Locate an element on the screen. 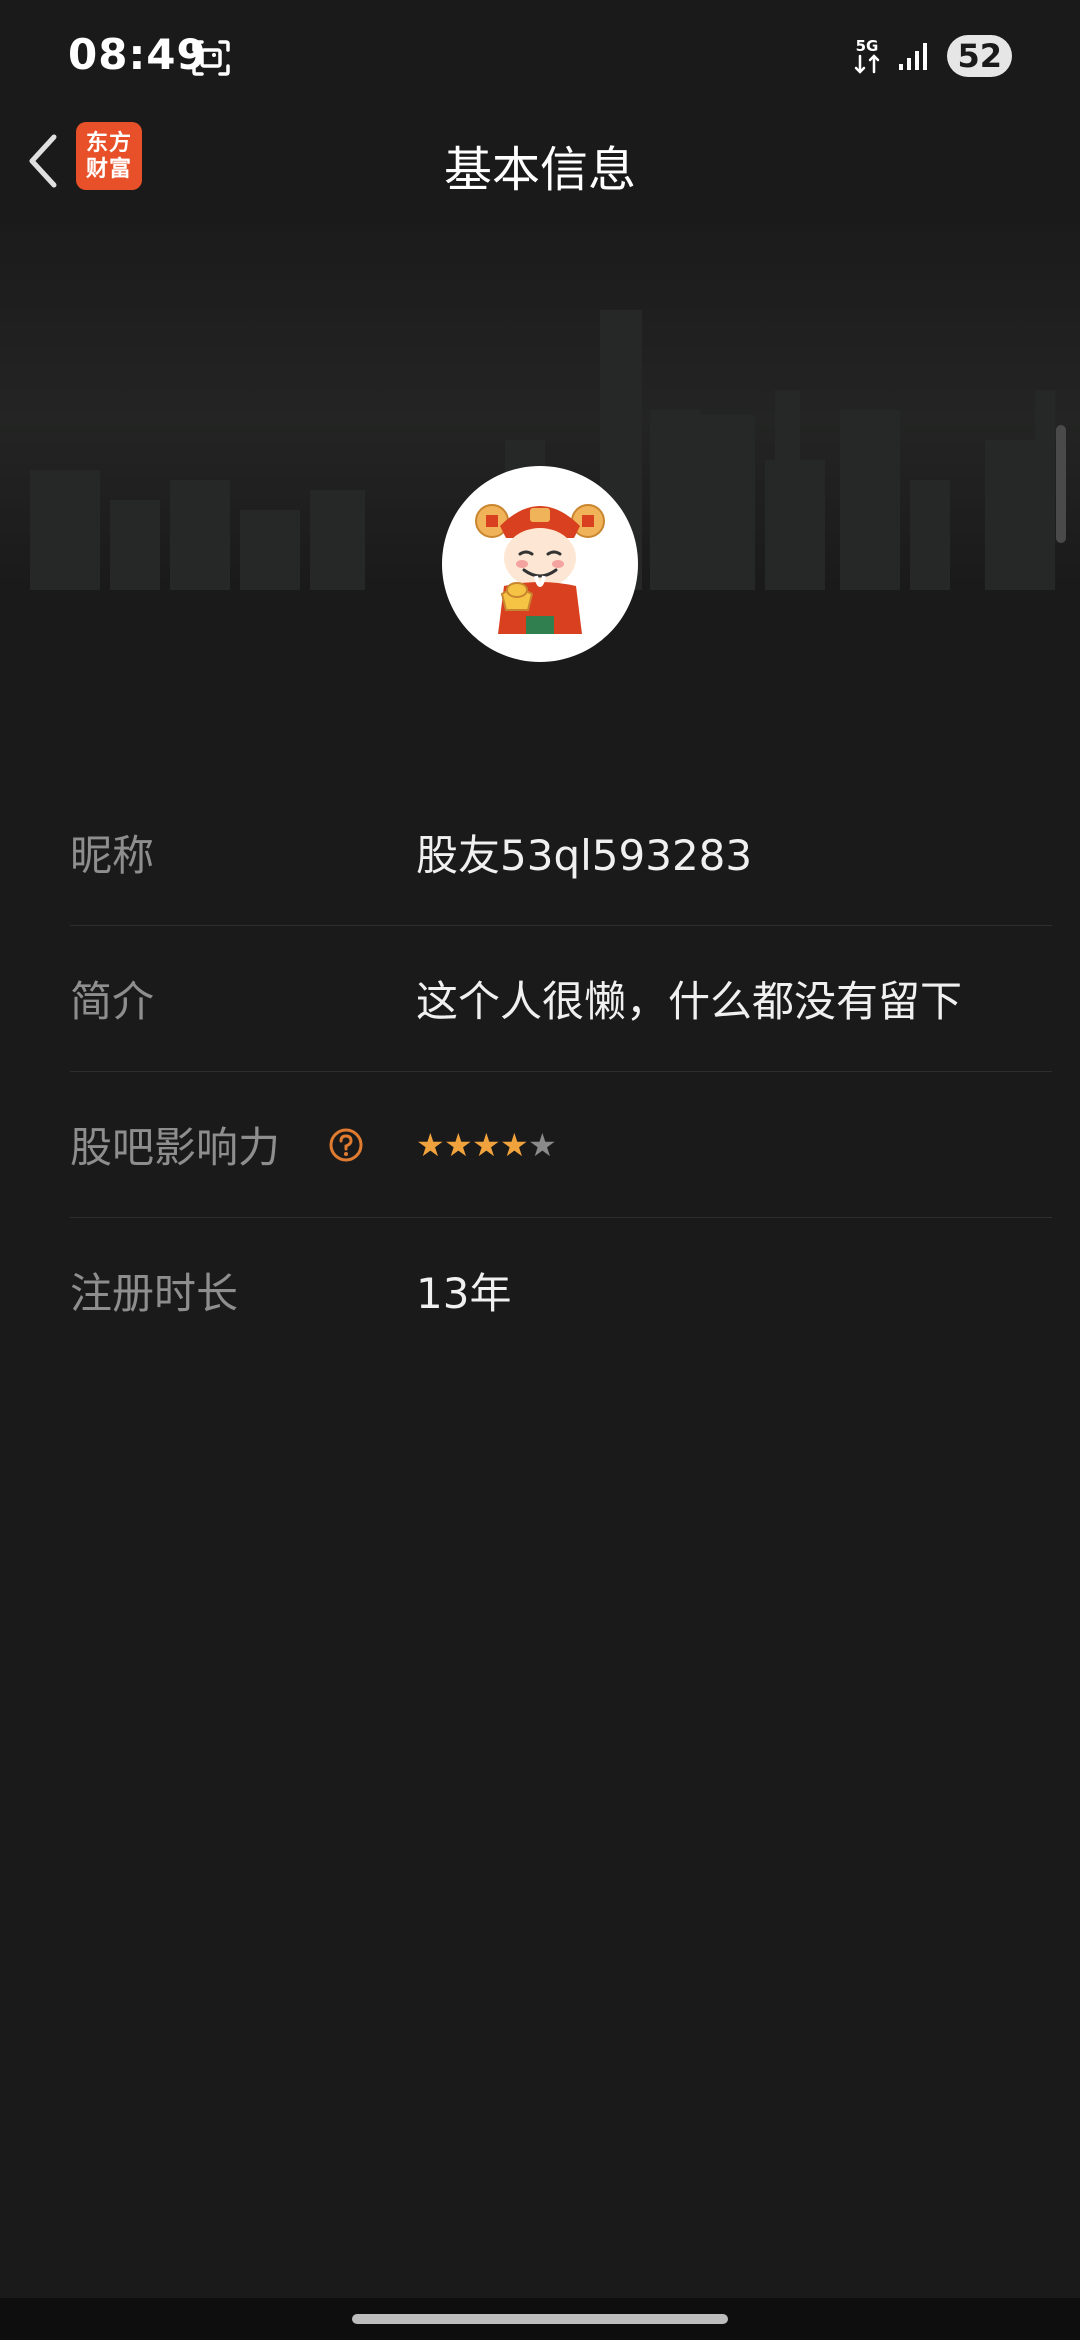  info-row-nickname: 昵称 股友53ql593283 is located at coordinates (561, 853).